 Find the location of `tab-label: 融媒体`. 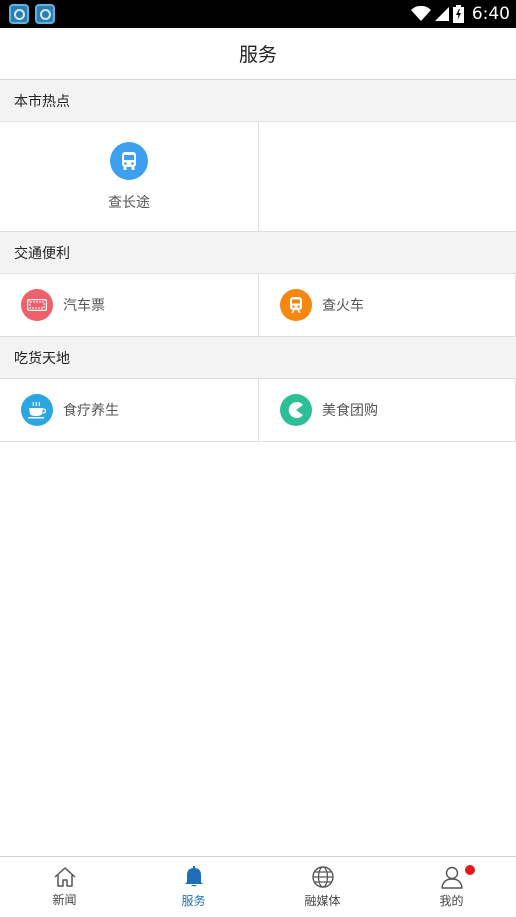

tab-label: 融媒体 is located at coordinates (322, 901).